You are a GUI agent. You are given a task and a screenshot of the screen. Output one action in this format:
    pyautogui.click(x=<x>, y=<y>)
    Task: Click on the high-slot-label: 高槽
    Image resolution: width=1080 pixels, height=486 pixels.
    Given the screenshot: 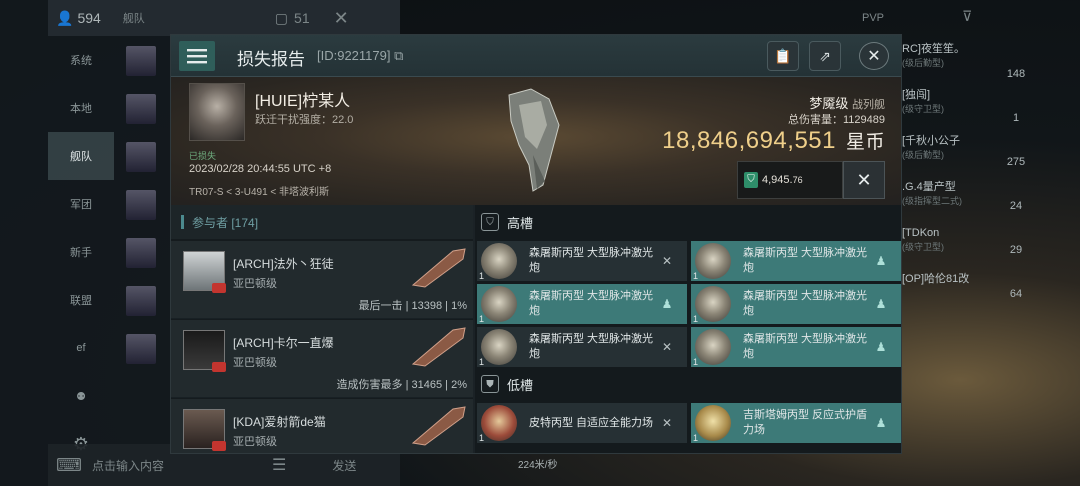 What is the action you would take?
    pyautogui.click(x=520, y=223)
    